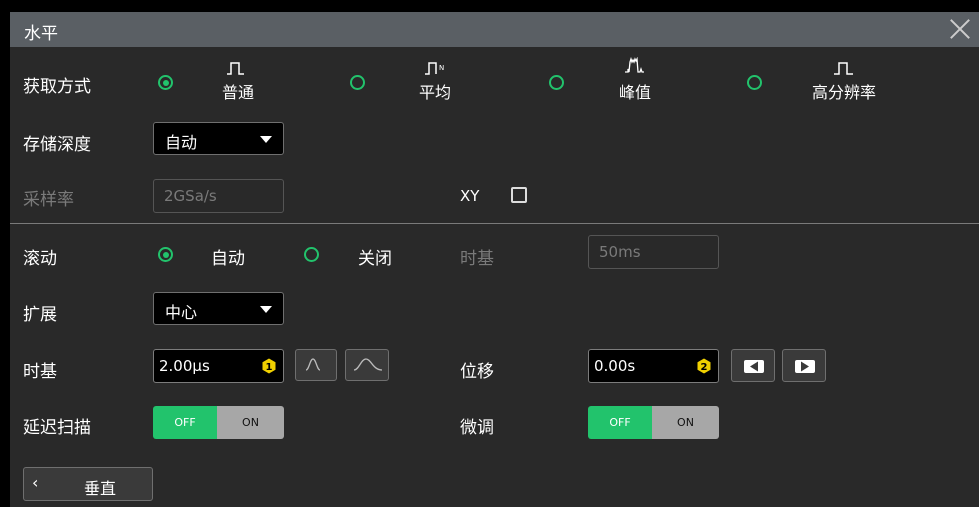 This screenshot has width=979, height=507. I want to click on fine-toggle: OFF ON, so click(653, 422).